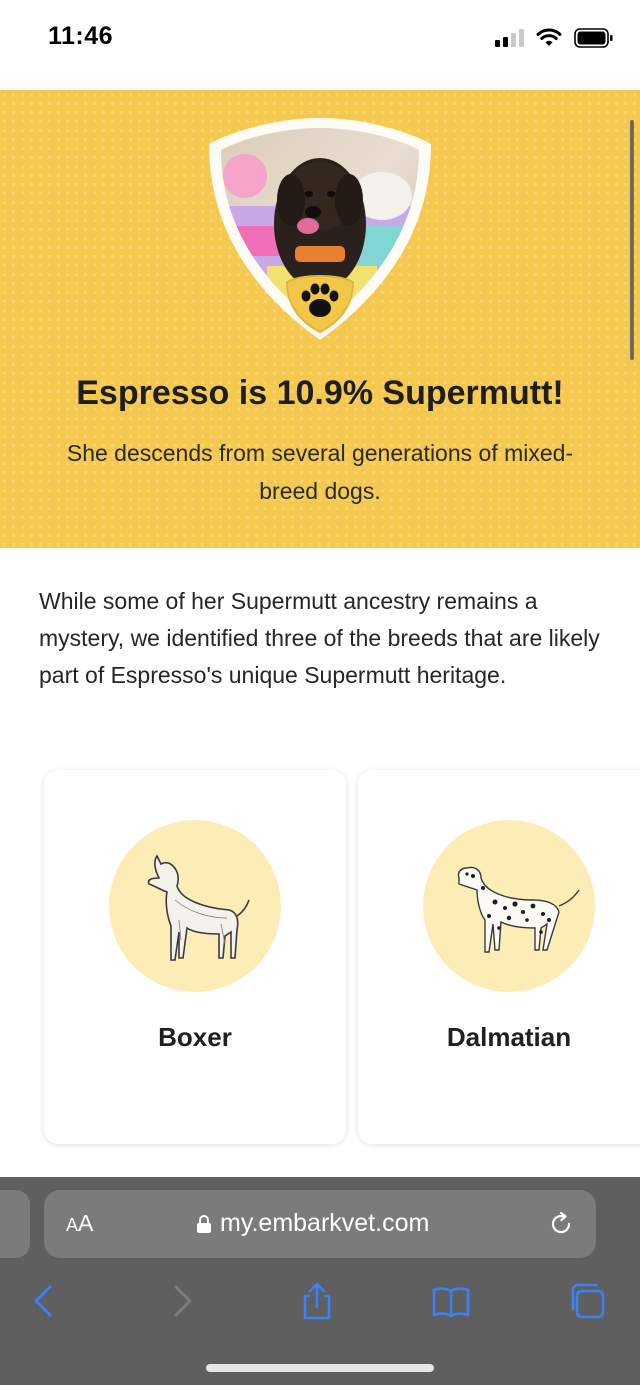  Describe the element at coordinates (509, 1037) in the screenshot. I see `breed-name: Dalmatian` at that location.